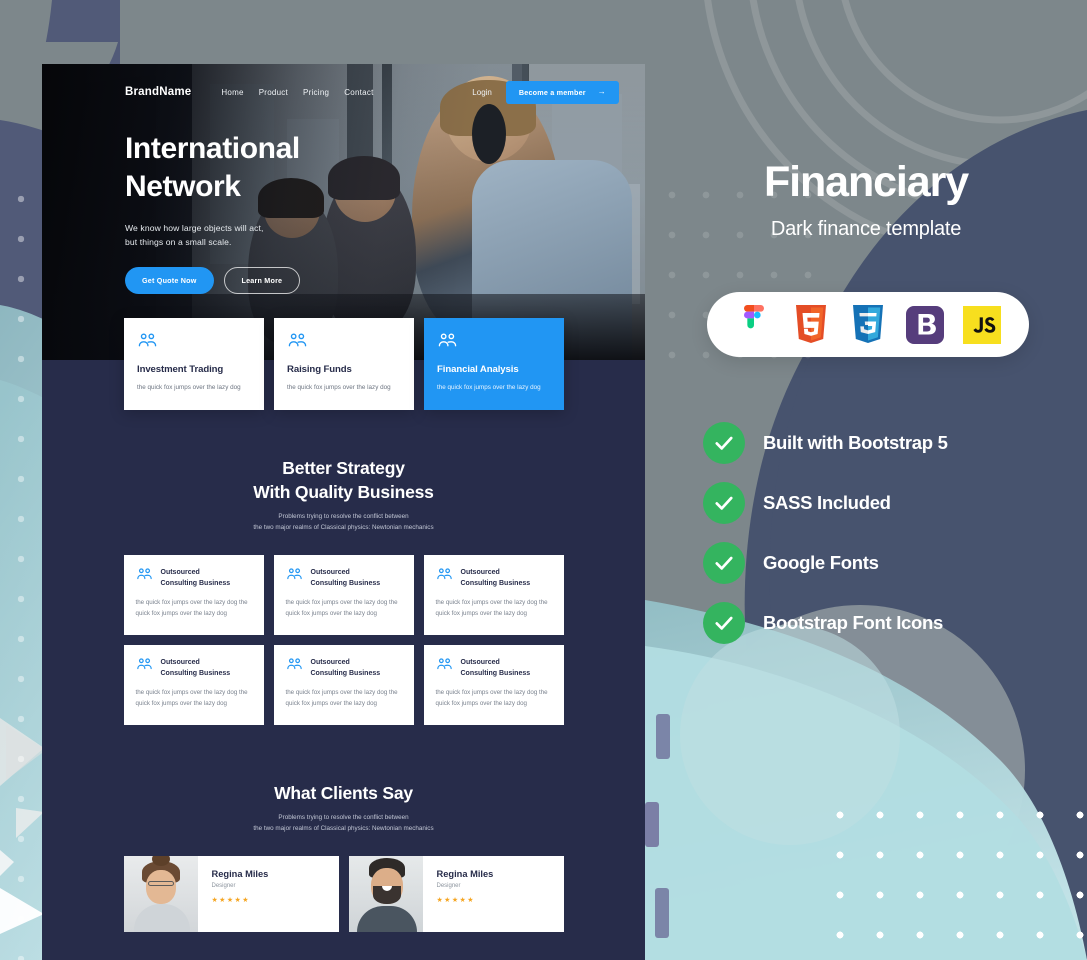 The image size is (1087, 960). Describe the element at coordinates (855, 442) in the screenshot. I see `feature-checklist-label: Built with Bootstrap 5` at that location.